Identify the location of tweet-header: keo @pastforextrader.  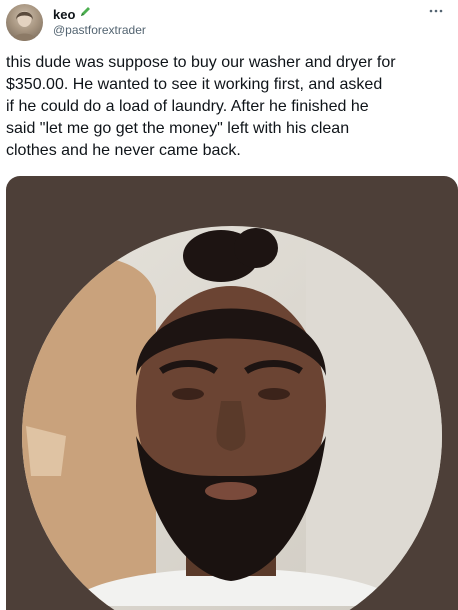
(229, 22).